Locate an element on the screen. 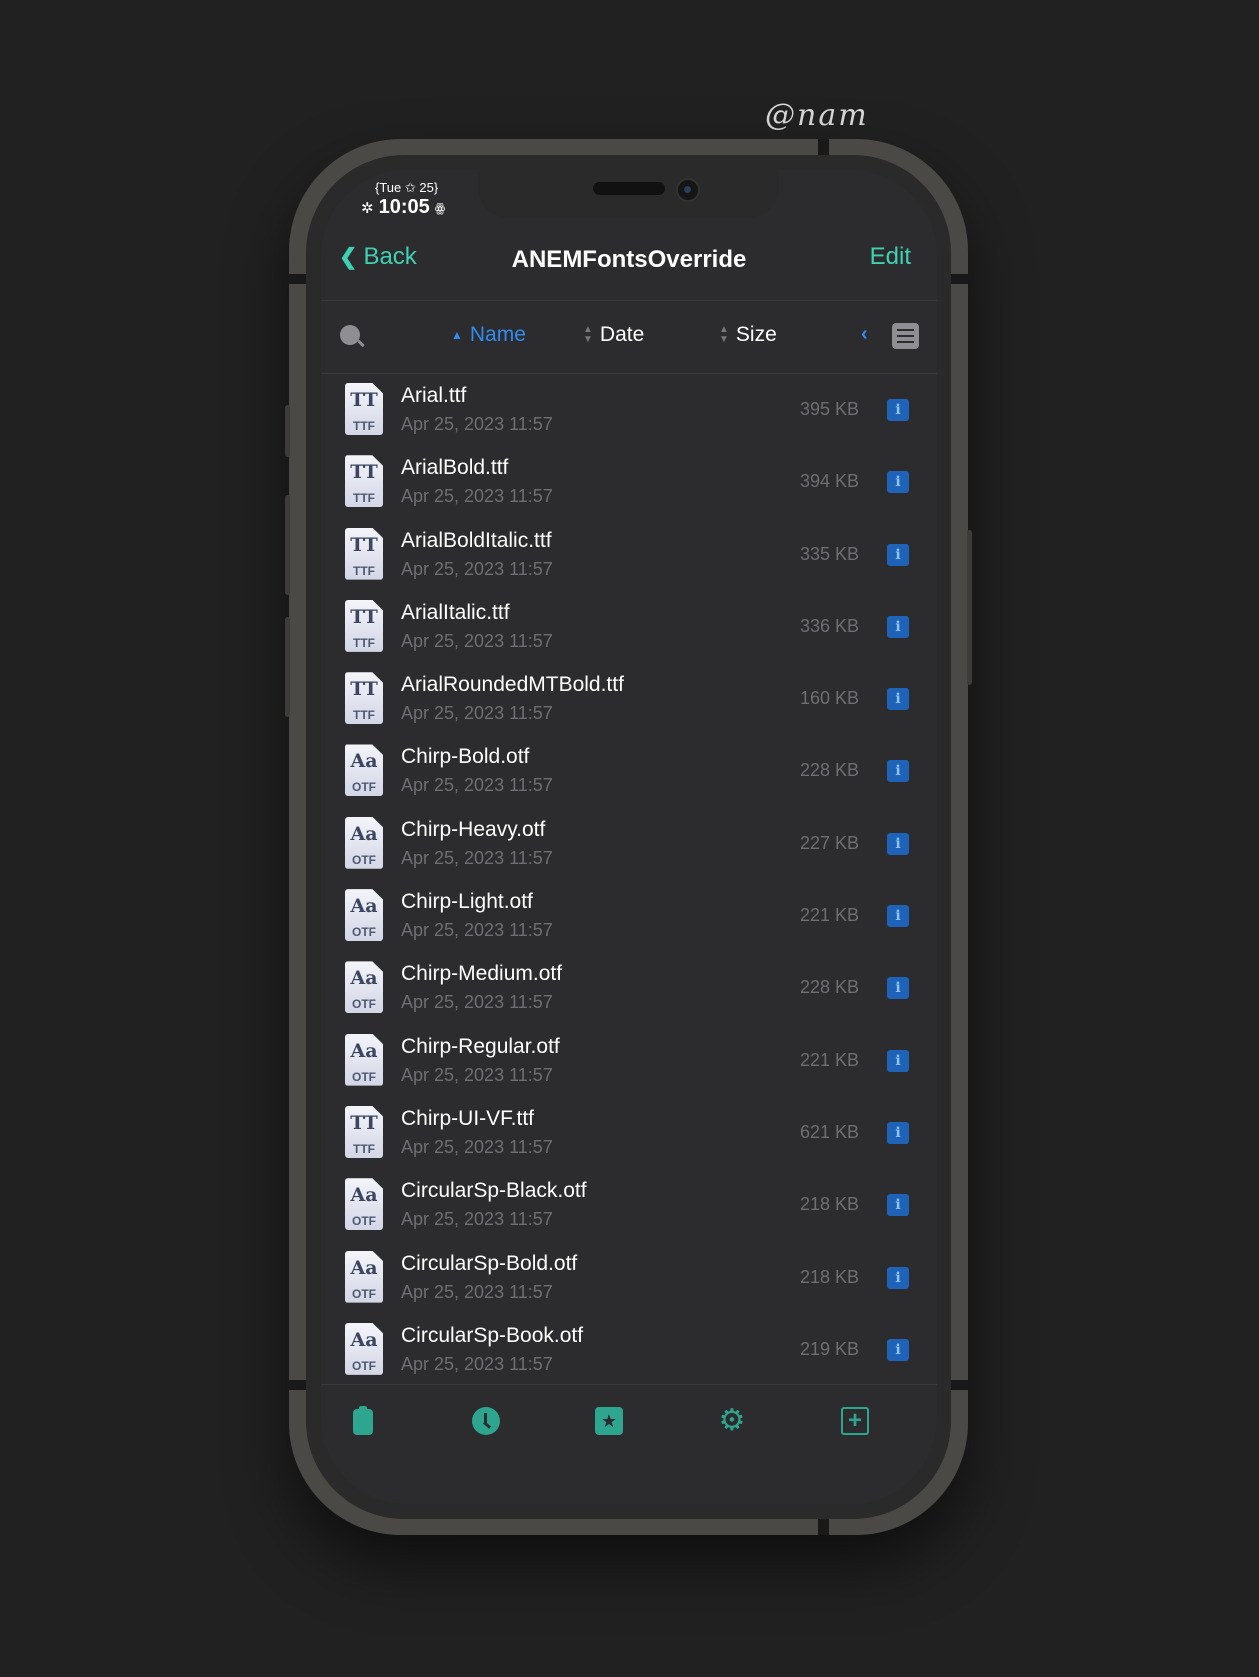 Image resolution: width=1259 pixels, height=1677 pixels. back-button: ❮ Back is located at coordinates (378, 257).